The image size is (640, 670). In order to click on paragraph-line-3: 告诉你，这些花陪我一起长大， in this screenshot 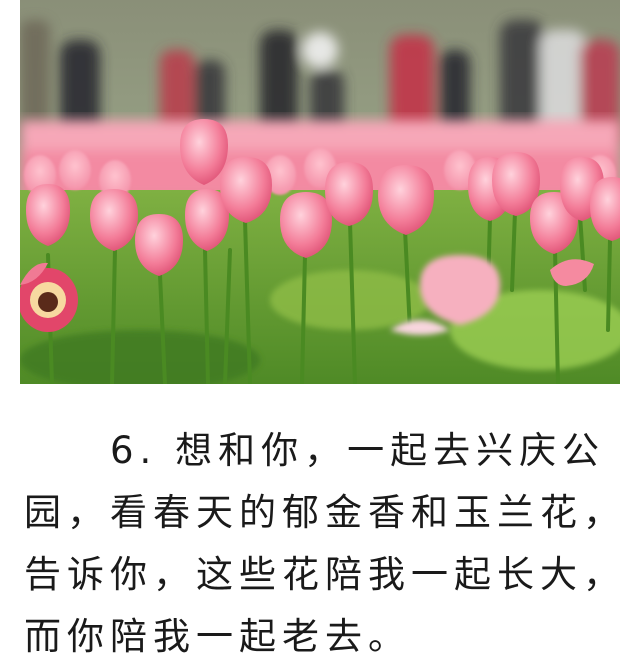, I will do `click(325, 574)`.